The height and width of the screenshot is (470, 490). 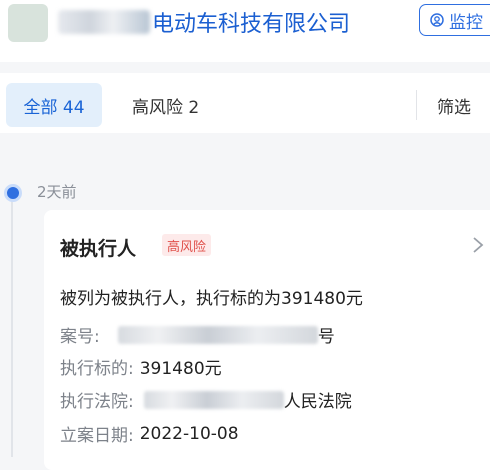 I want to click on amount-value: 391480元, so click(x=180, y=369).